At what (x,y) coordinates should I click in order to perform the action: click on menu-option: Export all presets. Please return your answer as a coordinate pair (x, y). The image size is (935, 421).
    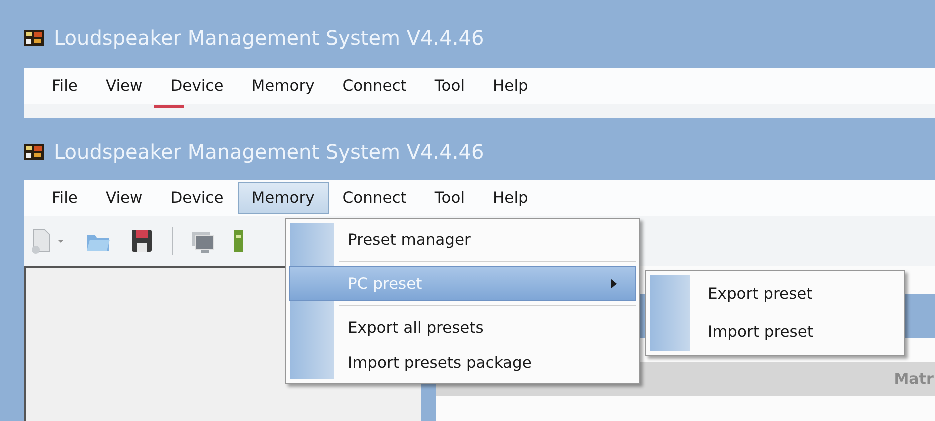
    Looking at the image, I should click on (462, 327).